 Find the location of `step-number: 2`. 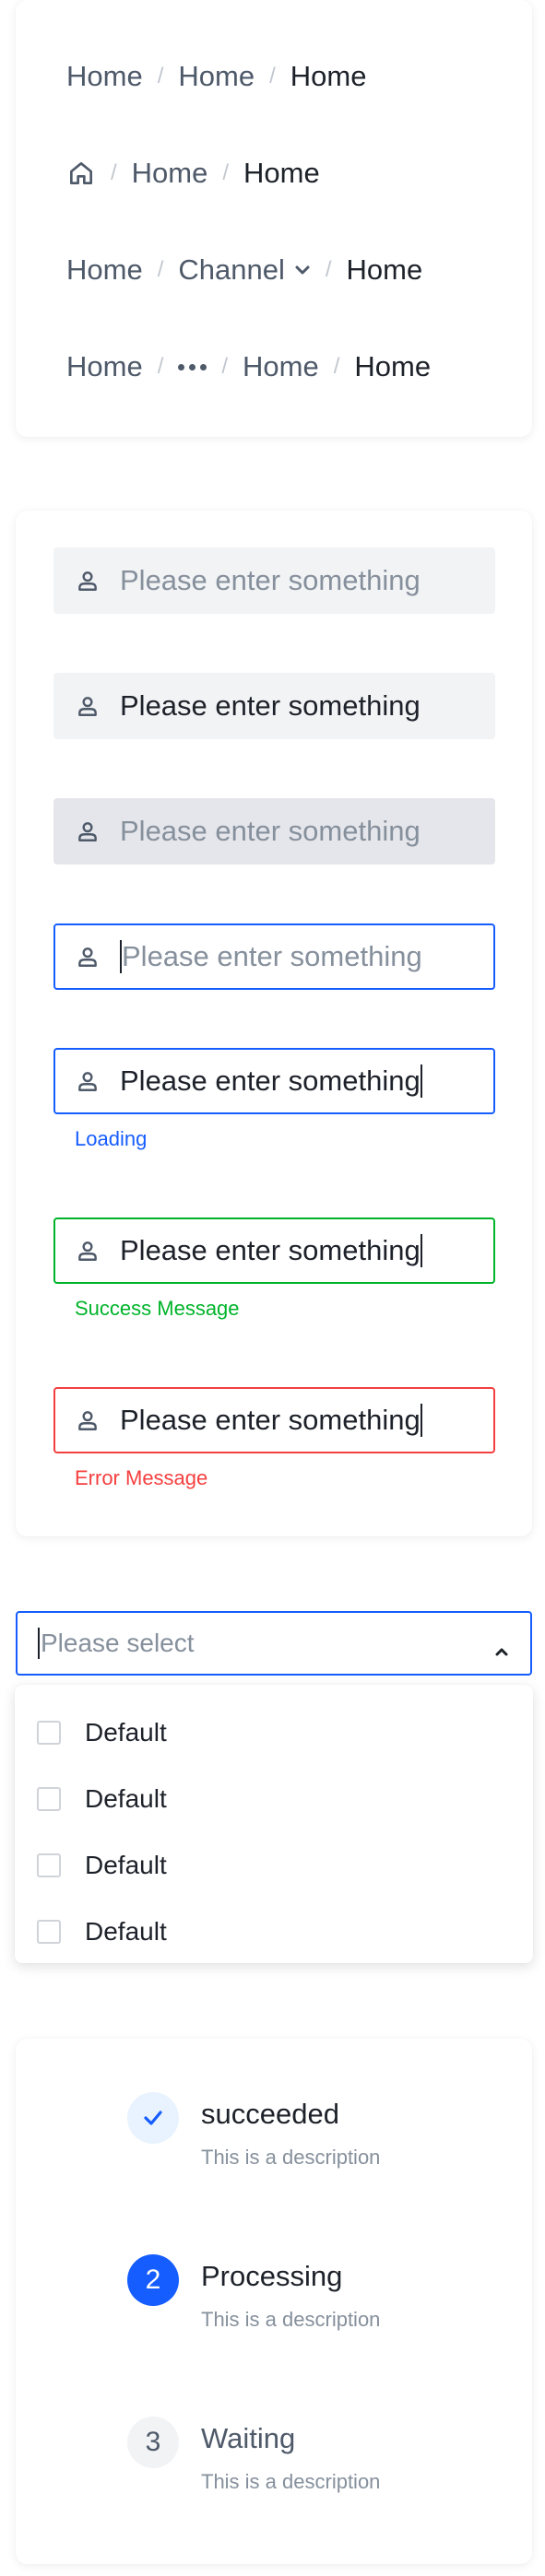

step-number: 2 is located at coordinates (153, 2280).